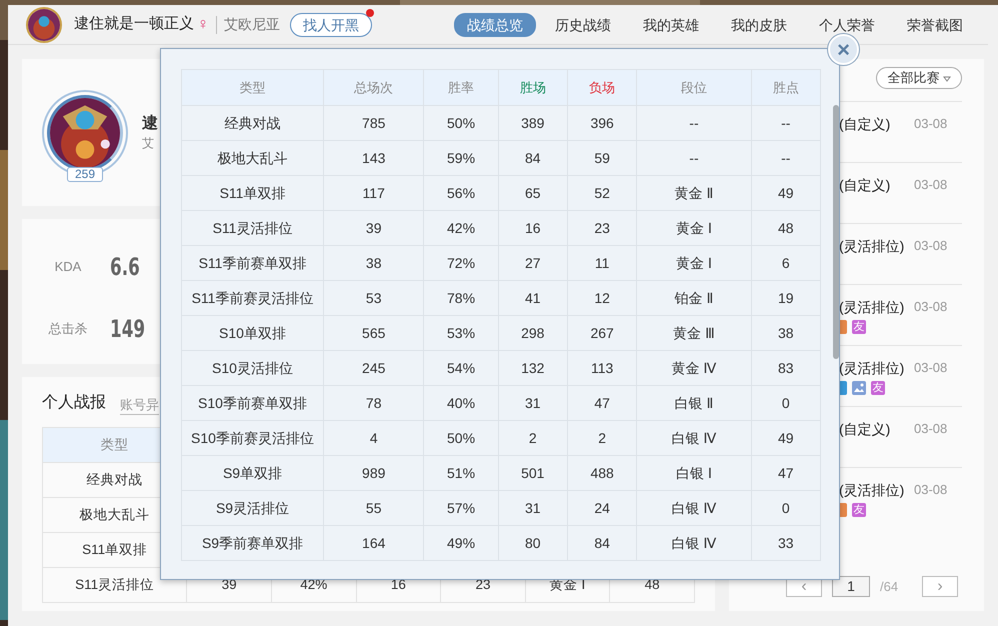 This screenshot has width=998, height=626. Describe the element at coordinates (533, 88) in the screenshot. I see `column-header: 胜场` at that location.